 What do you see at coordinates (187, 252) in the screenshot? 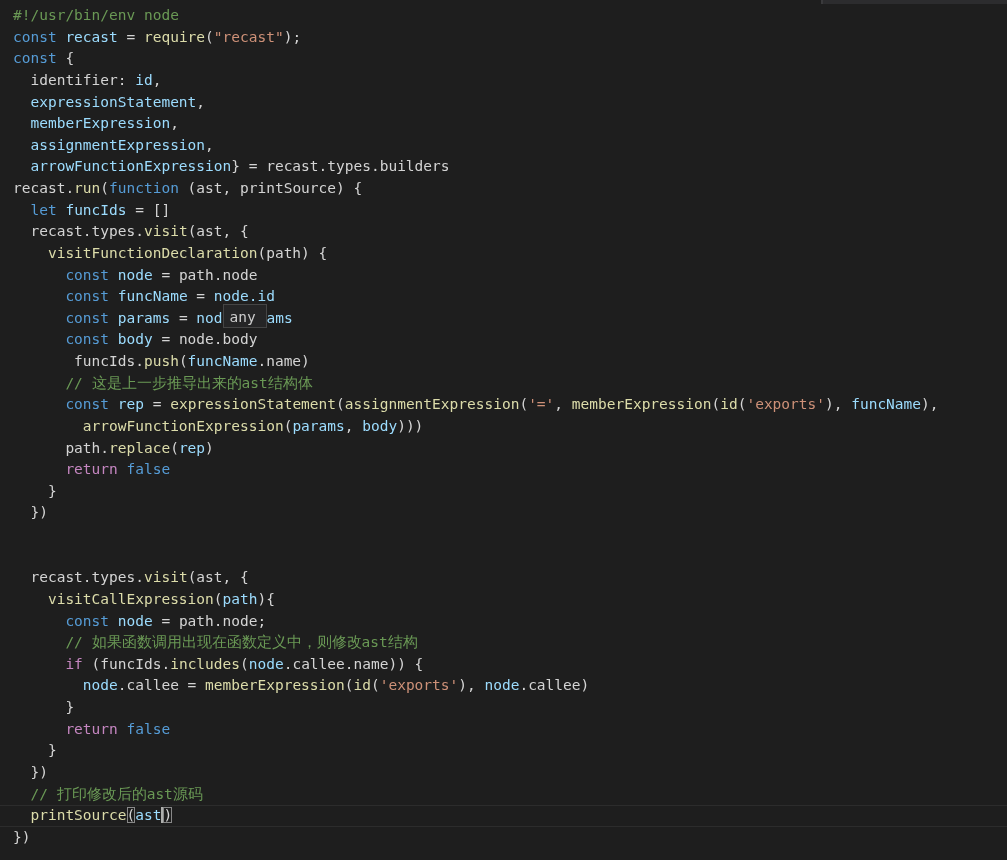
I see `code-line: visitFunctionDeclaration(path) {` at bounding box center [187, 252].